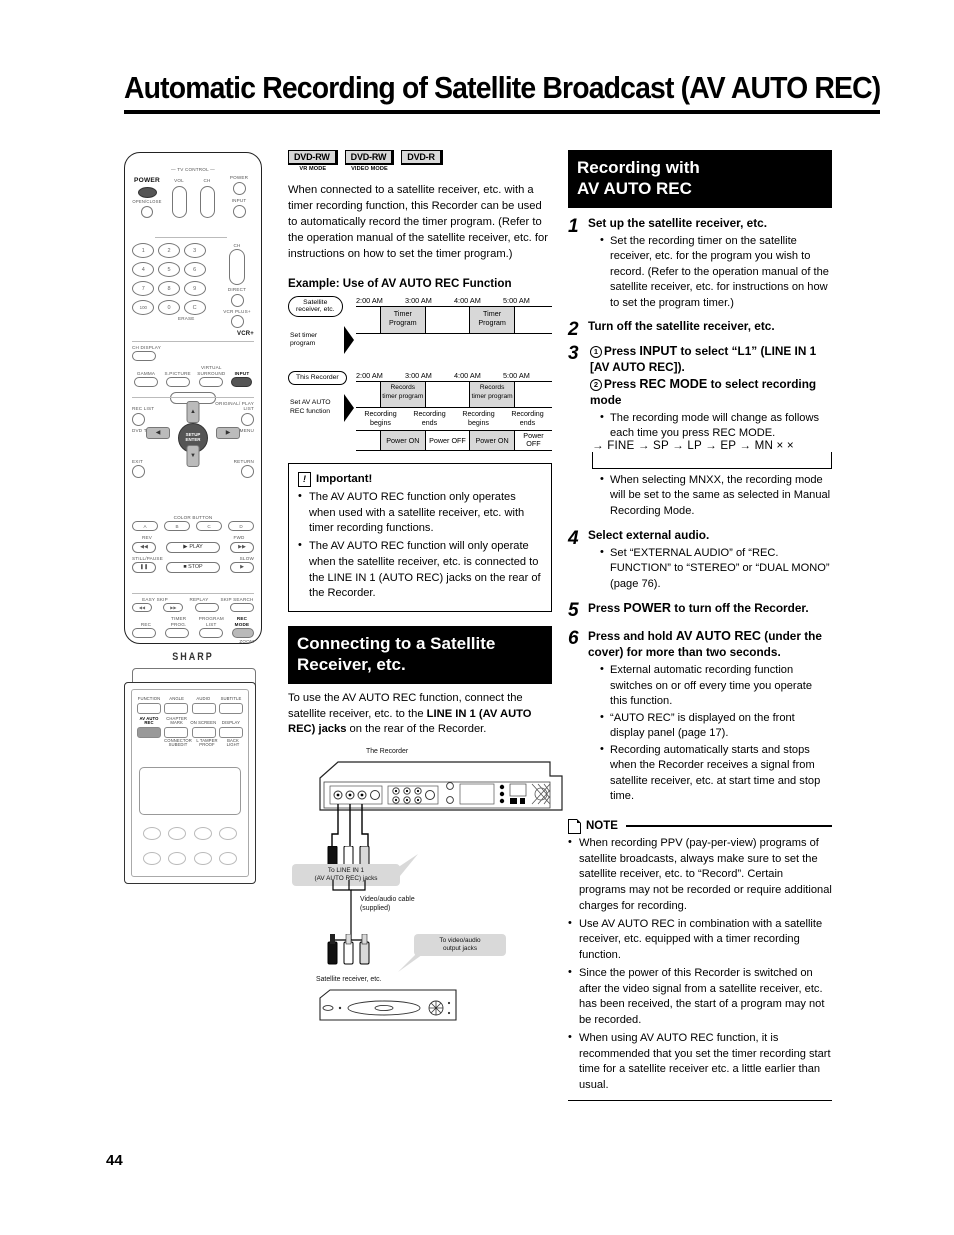 The width and height of the screenshot is (954, 1235). I want to click on badge-label: DVD-RW, so click(369, 157).